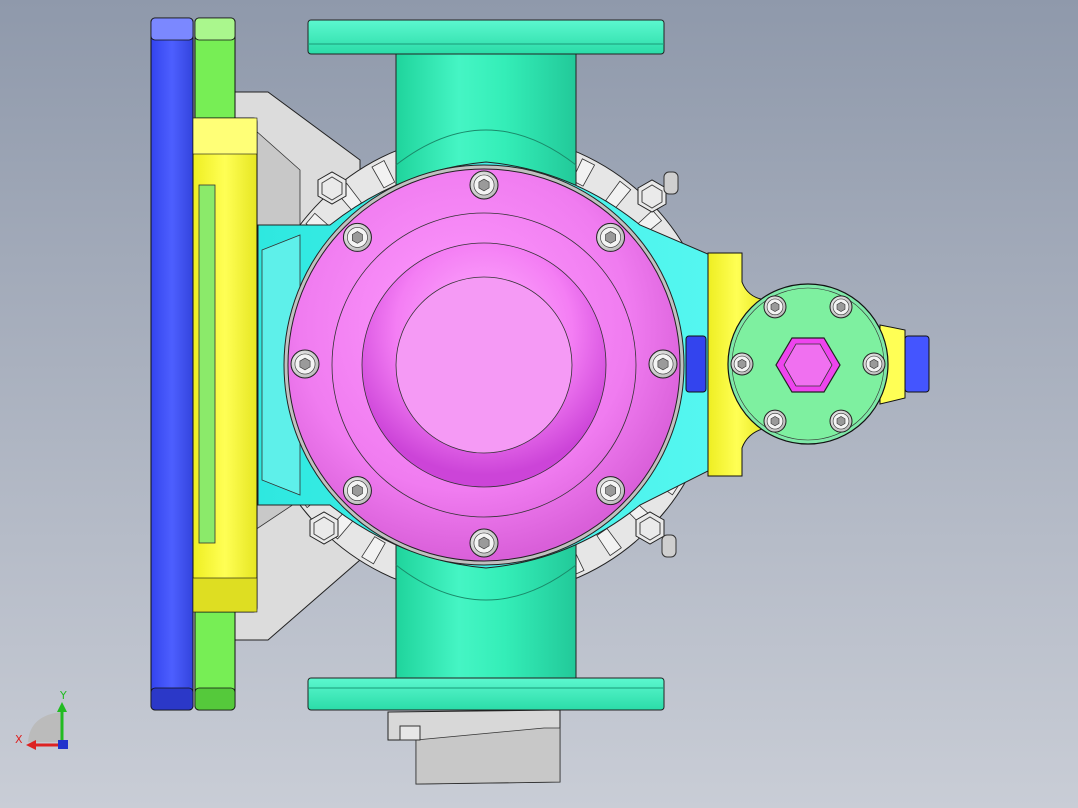  What do you see at coordinates (486, 37) in the screenshot?
I see `top-flange` at bounding box center [486, 37].